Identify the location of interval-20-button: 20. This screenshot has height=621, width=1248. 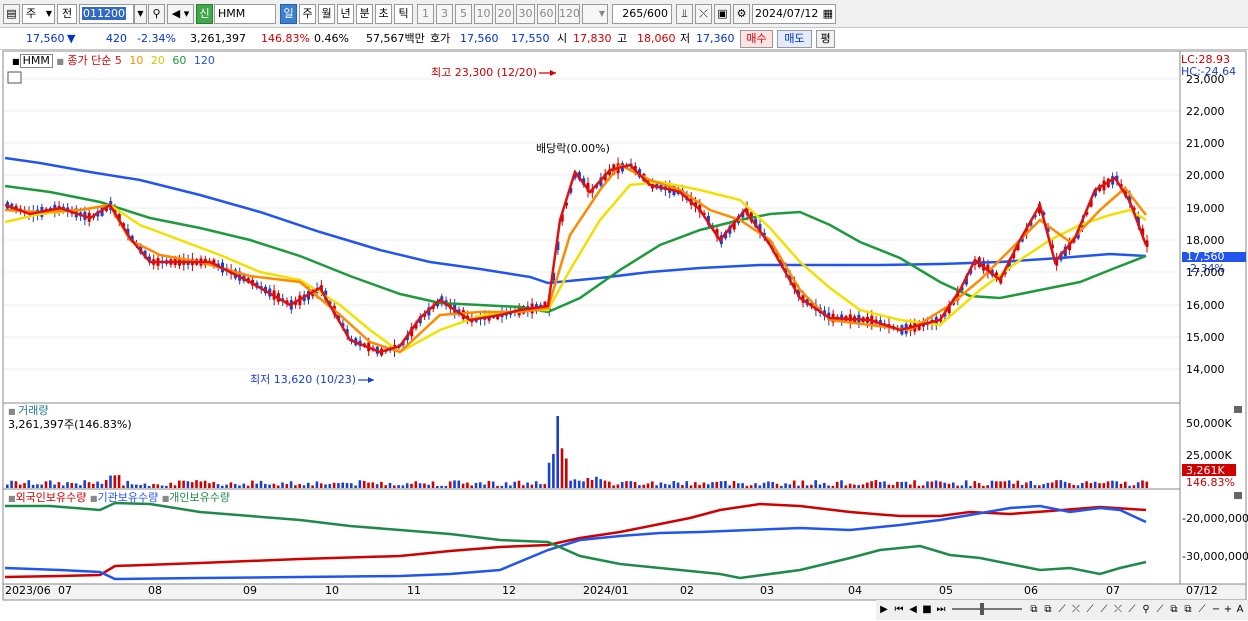
(504, 14).